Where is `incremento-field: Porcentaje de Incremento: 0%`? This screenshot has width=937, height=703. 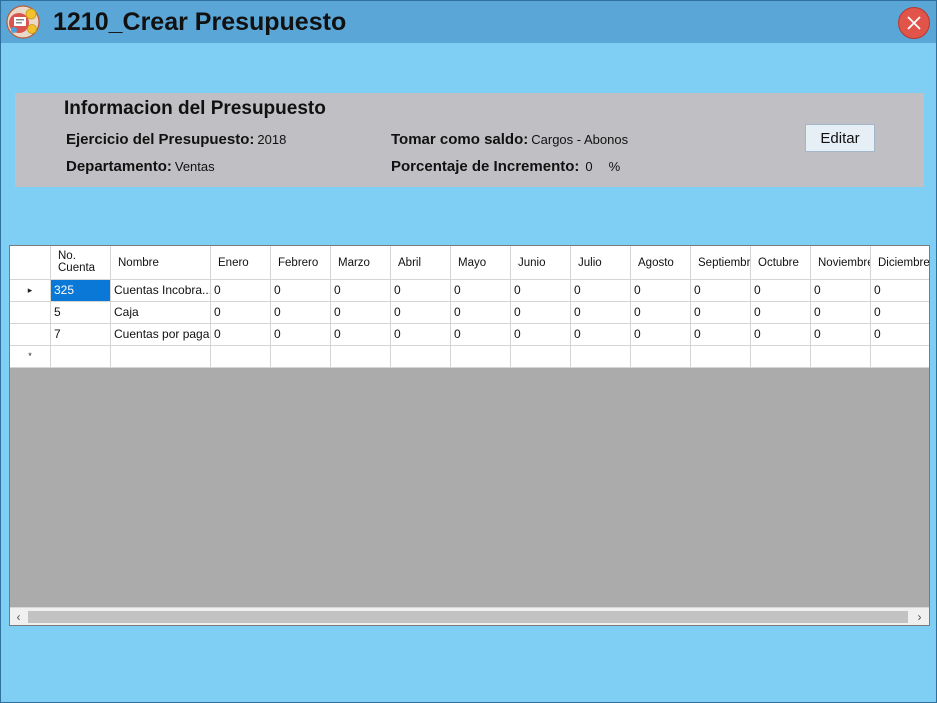 incremento-field: Porcentaje de Incremento: 0% is located at coordinates (505, 166).